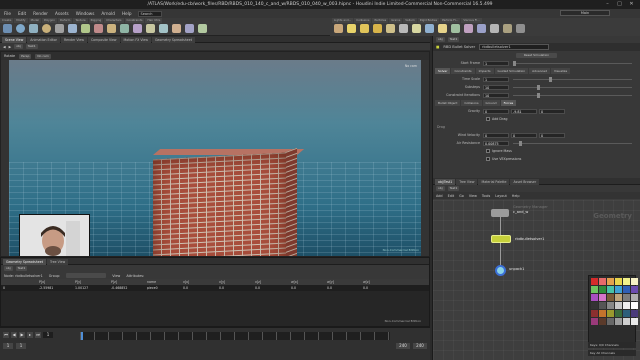  What do you see at coordinates (111, 28) in the screenshot?
I see `curve-tool-icon` at bounding box center [111, 28].